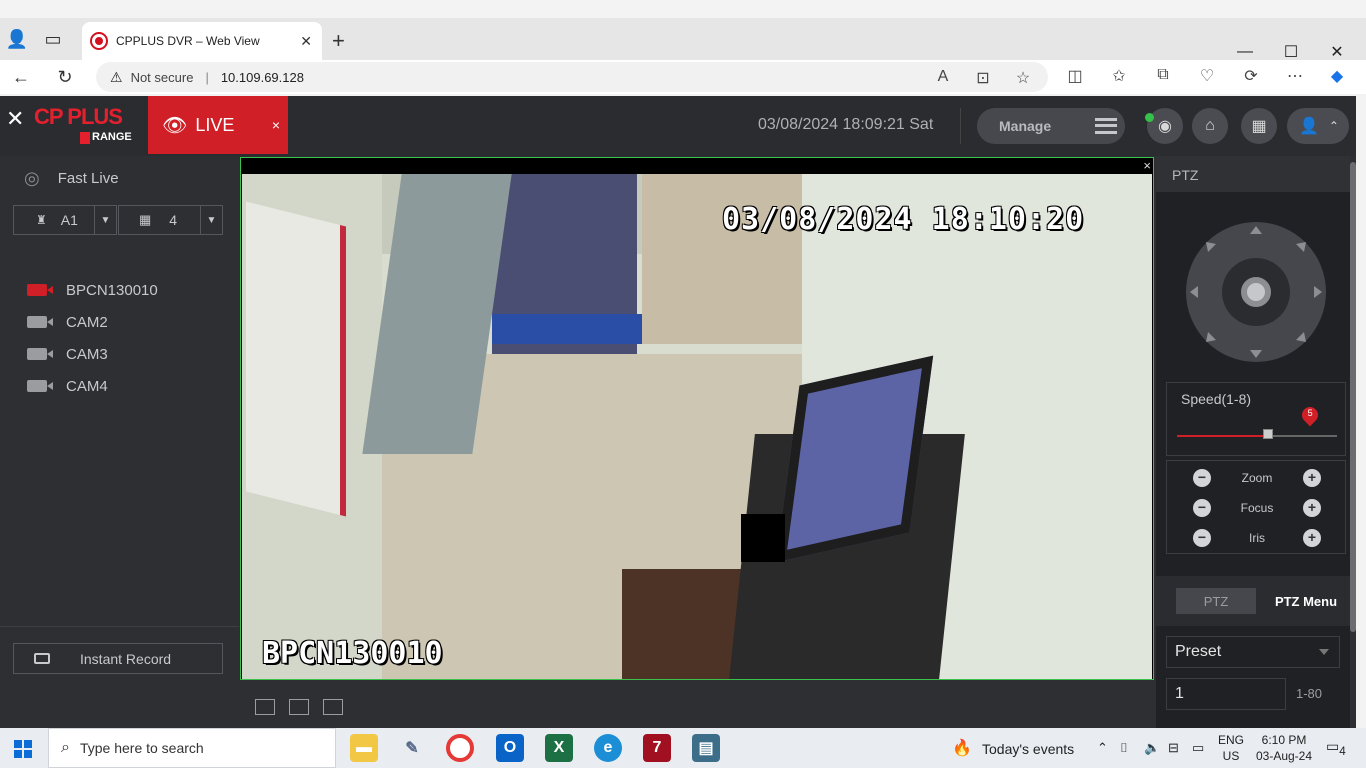 This screenshot has height=768, width=1366. Describe the element at coordinates (119, 354) in the screenshot. I see `camera-item: CAM3` at that location.